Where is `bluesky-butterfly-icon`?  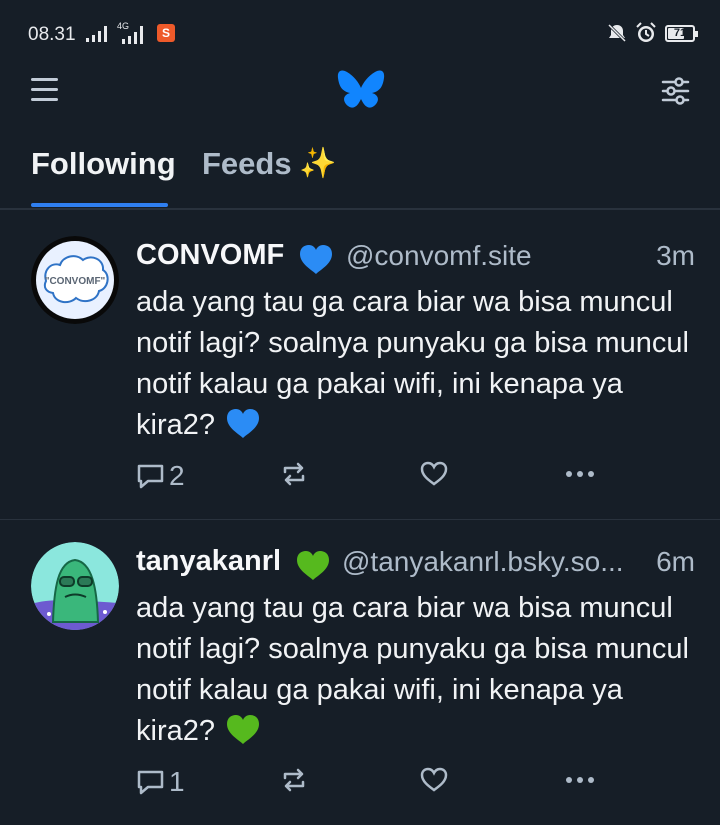
bluesky-butterfly-icon is located at coordinates (361, 91).